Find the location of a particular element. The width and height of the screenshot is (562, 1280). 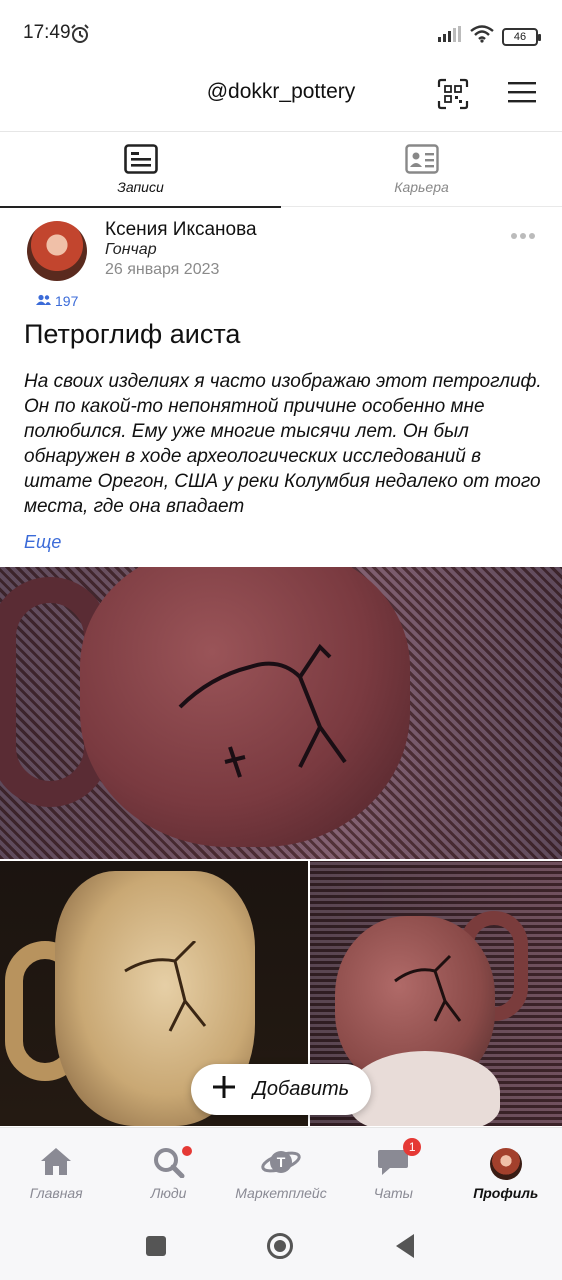

system-navigation-bar is located at coordinates (281, 1248).